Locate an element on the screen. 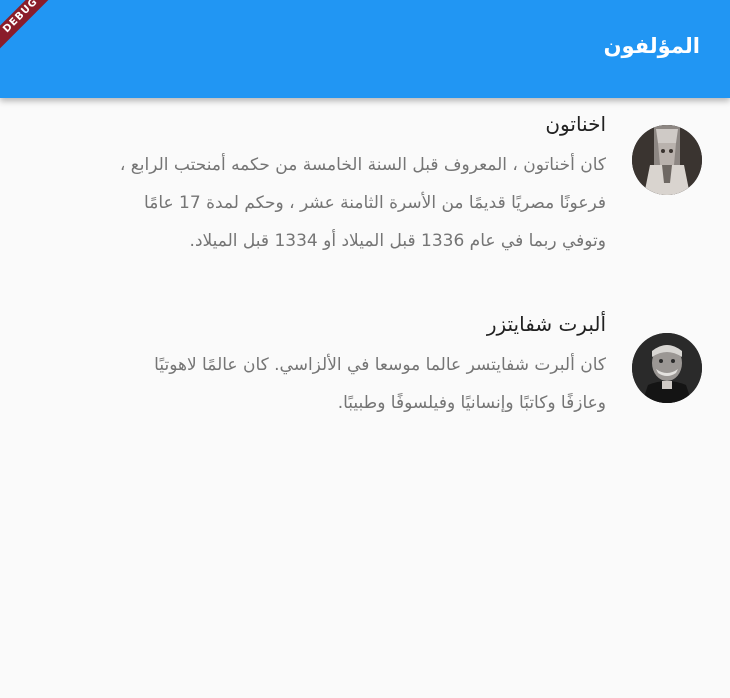 This screenshot has width=730, height=698. schweitzer-portrait-icon is located at coordinates (667, 368).